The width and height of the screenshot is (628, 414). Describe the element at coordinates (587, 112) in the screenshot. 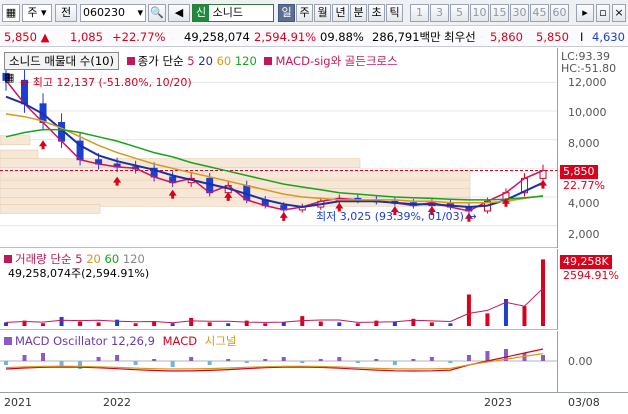

I see `y-tick-10000: 10,000` at that location.